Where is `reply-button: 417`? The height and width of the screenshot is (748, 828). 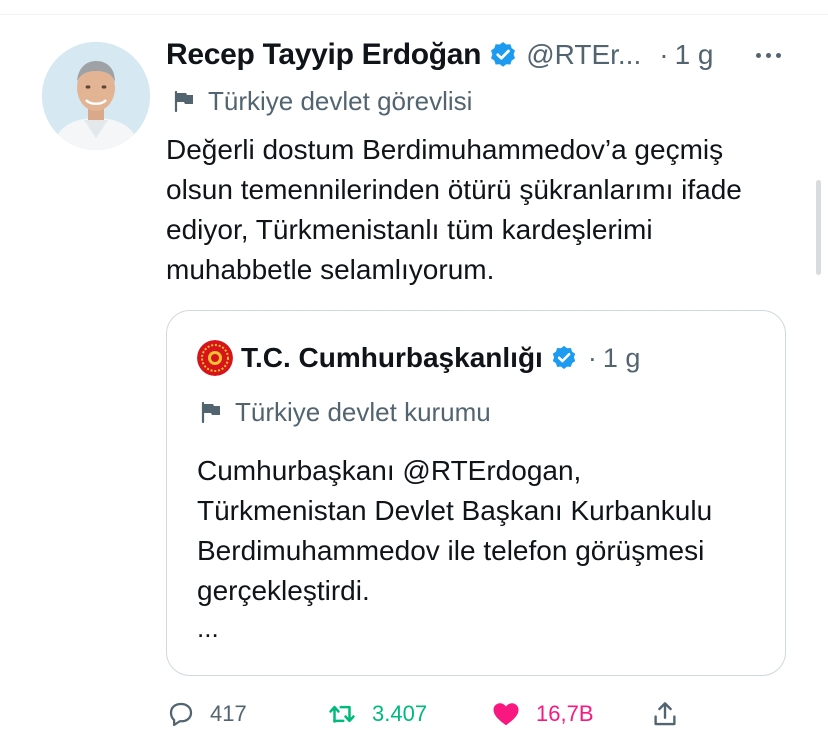
reply-button: 417 is located at coordinates (206, 714).